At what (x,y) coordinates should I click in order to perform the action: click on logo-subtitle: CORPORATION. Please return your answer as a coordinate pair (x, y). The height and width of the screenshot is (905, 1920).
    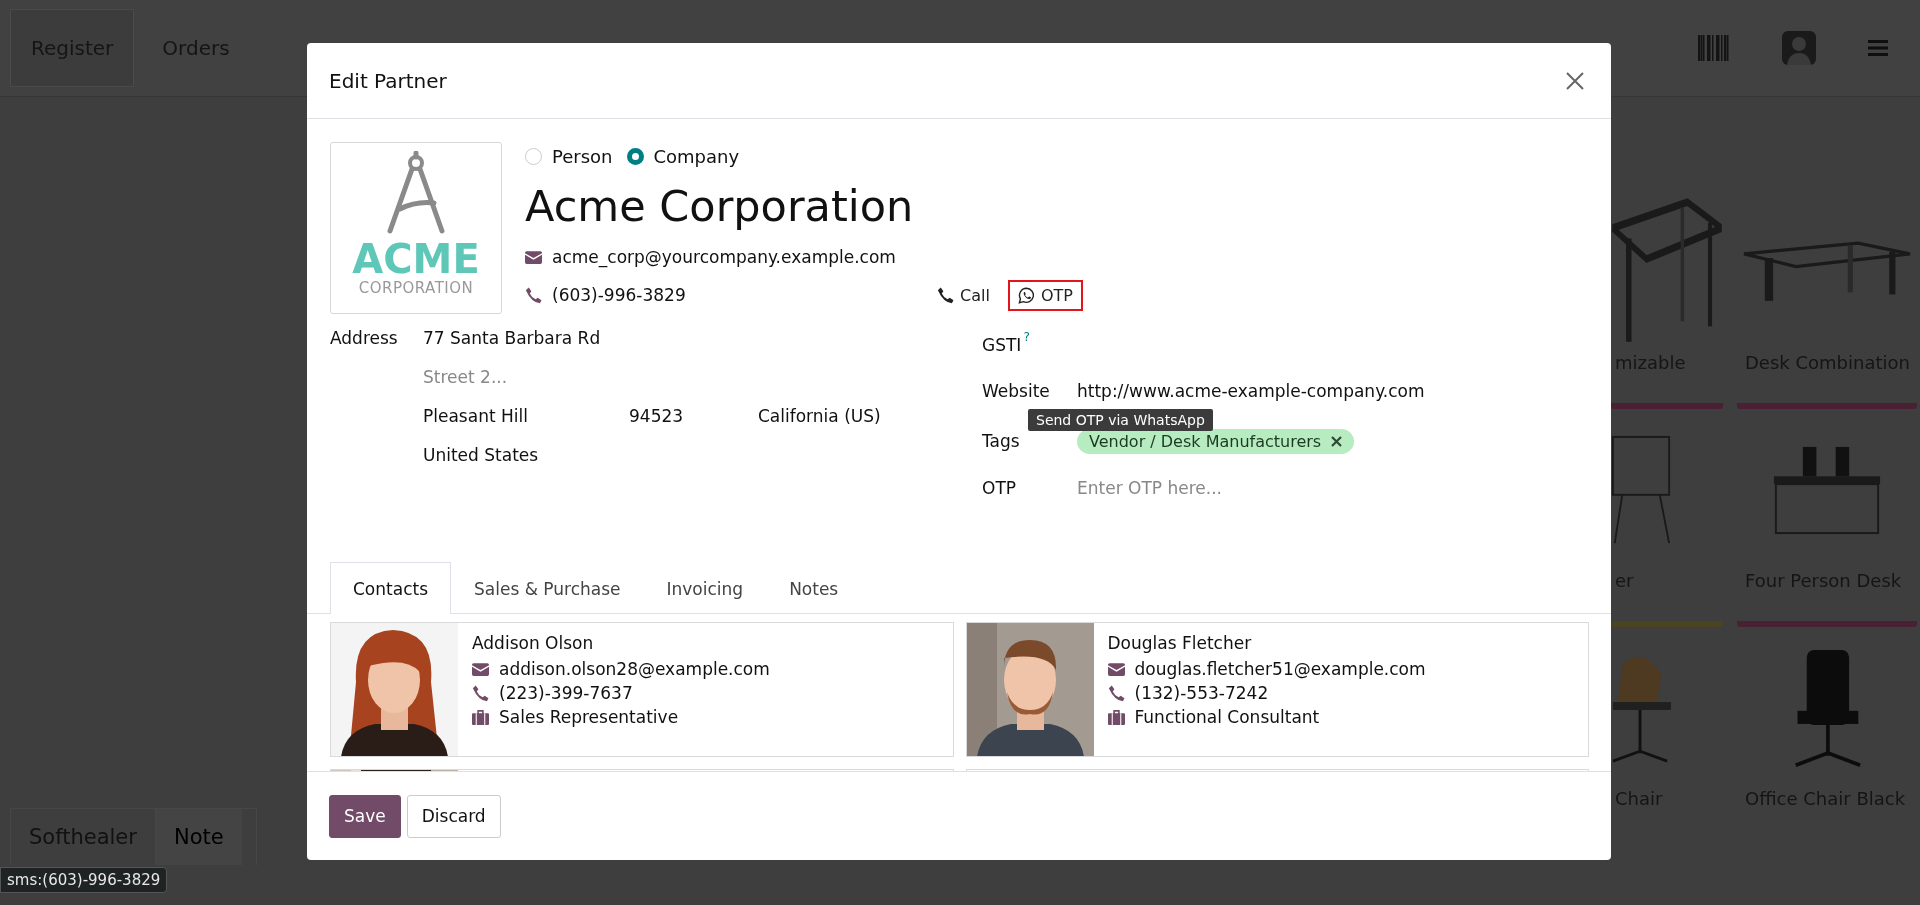
    Looking at the image, I should click on (416, 288).